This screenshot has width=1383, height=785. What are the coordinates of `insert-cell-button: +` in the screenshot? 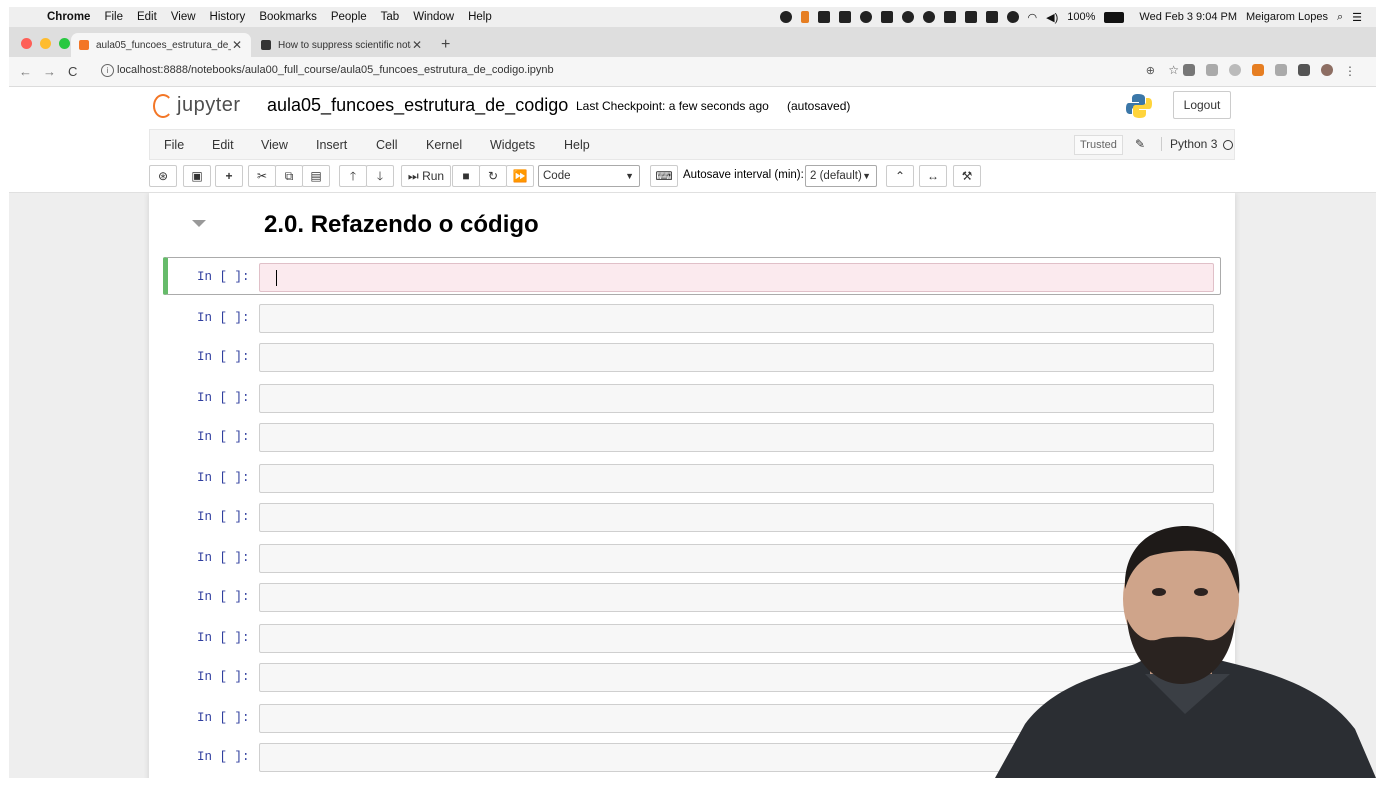 It's located at (229, 176).